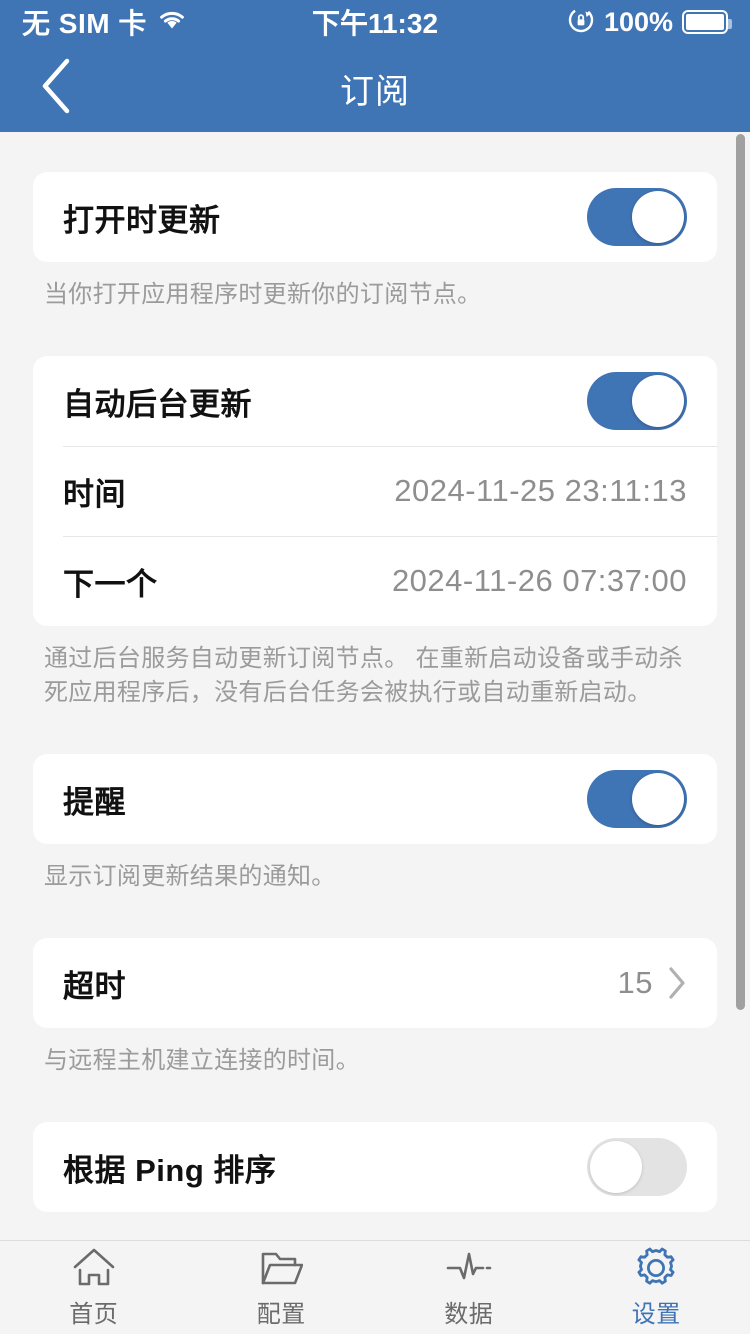 This screenshot has height=1334, width=750. I want to click on battery-percent-label: 100%, so click(638, 21).